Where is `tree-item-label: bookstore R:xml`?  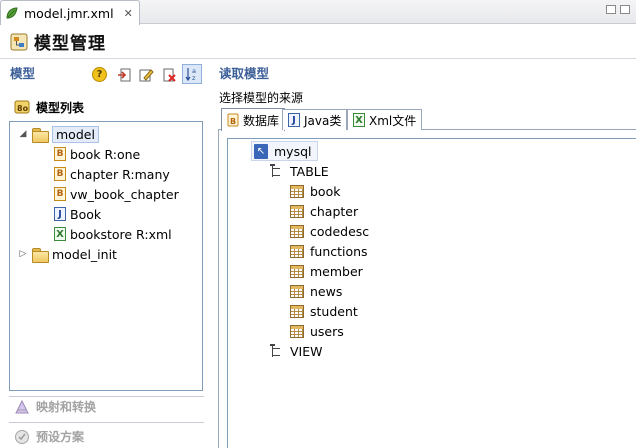 tree-item-label: bookstore R:xml is located at coordinates (121, 234).